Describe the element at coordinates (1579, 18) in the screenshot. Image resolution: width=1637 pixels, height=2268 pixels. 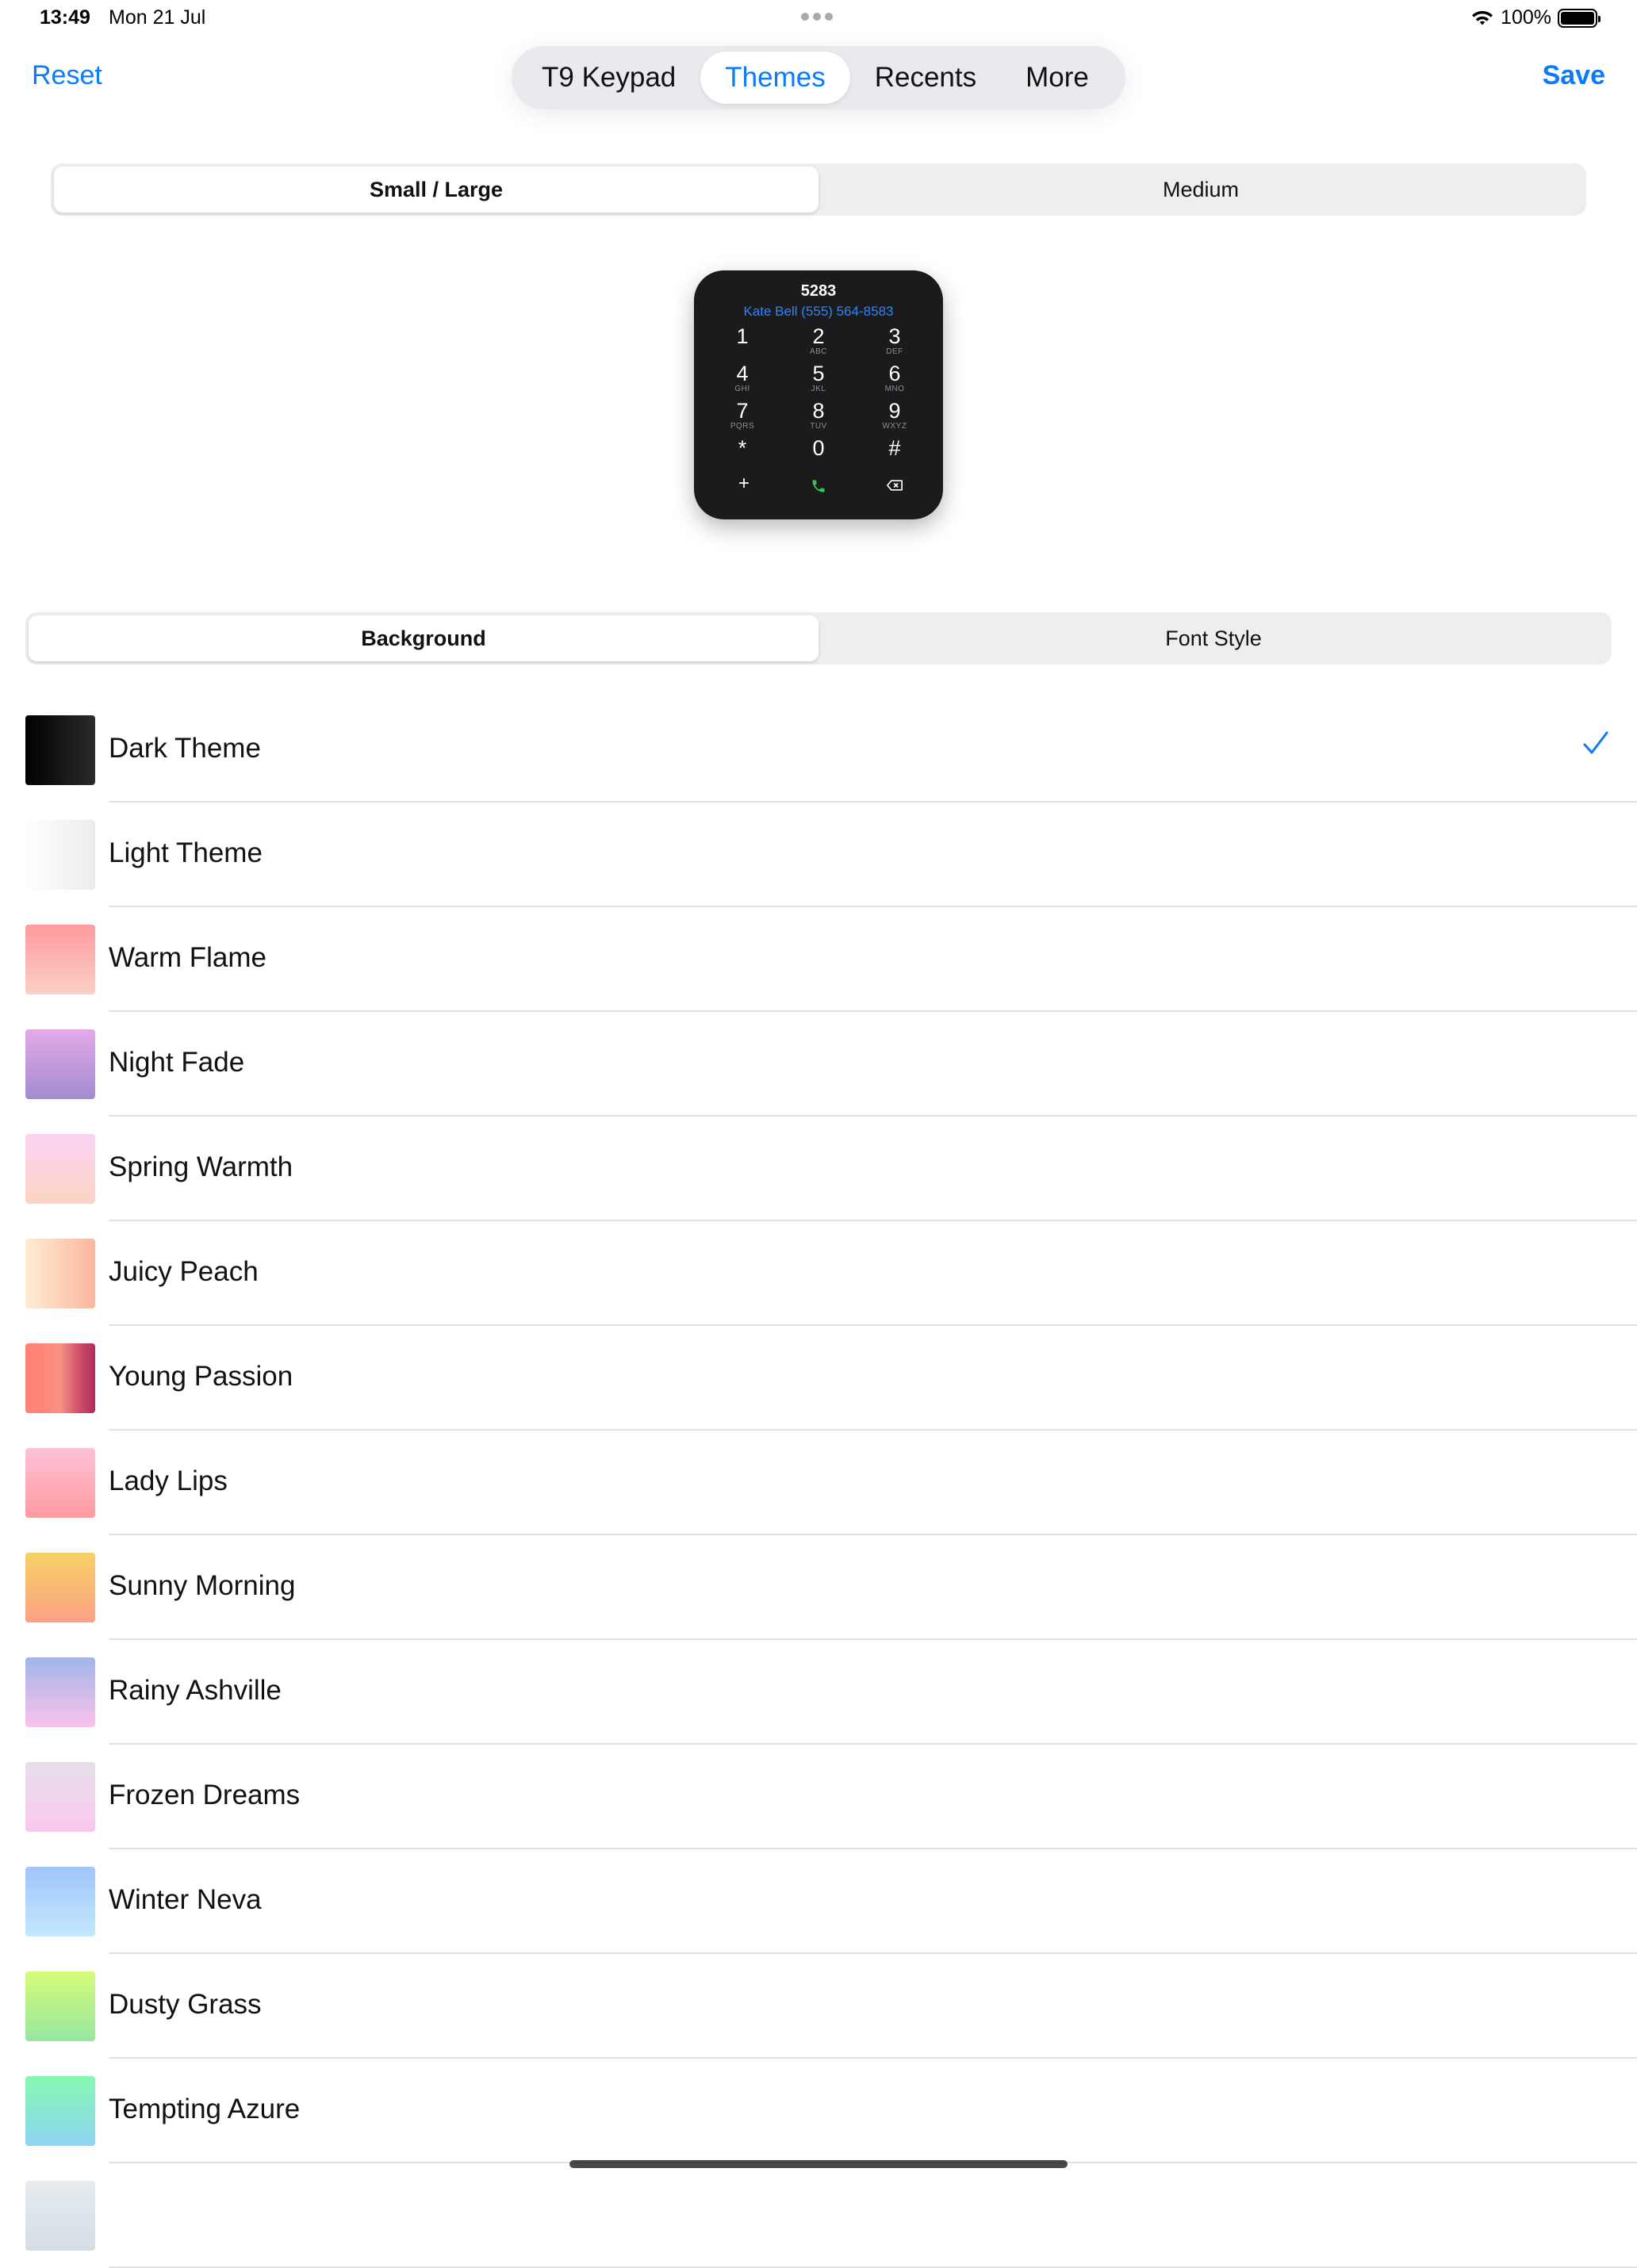
I see `battery-icon` at that location.